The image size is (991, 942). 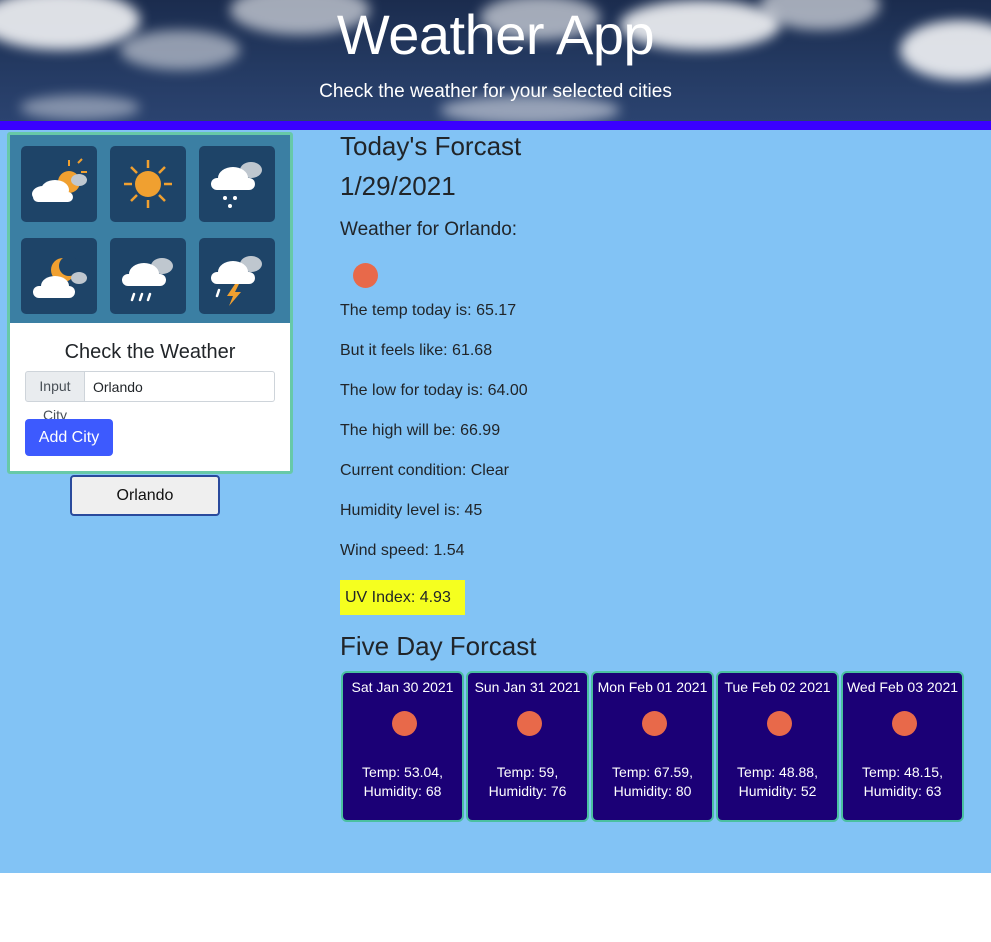 I want to click on city-input-group: Input City, so click(x=150, y=397).